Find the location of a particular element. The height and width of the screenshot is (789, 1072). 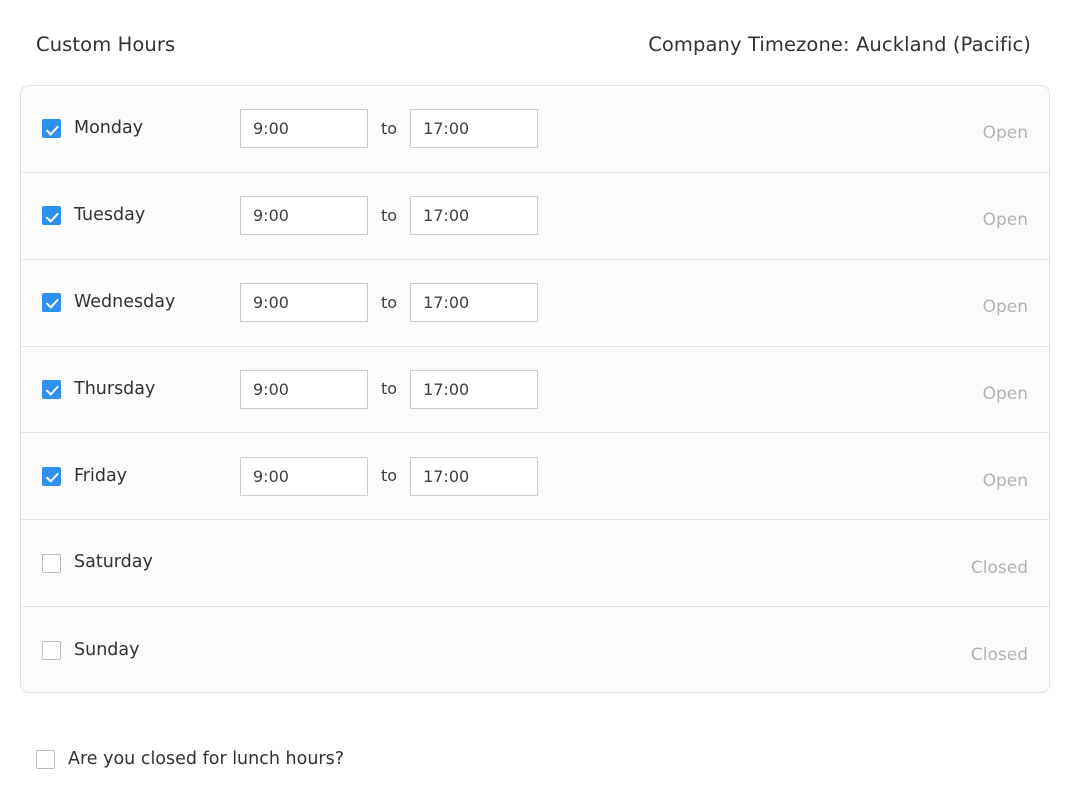

company-timezone: Company Timezone: Auckland (Pacific) is located at coordinates (839, 43).